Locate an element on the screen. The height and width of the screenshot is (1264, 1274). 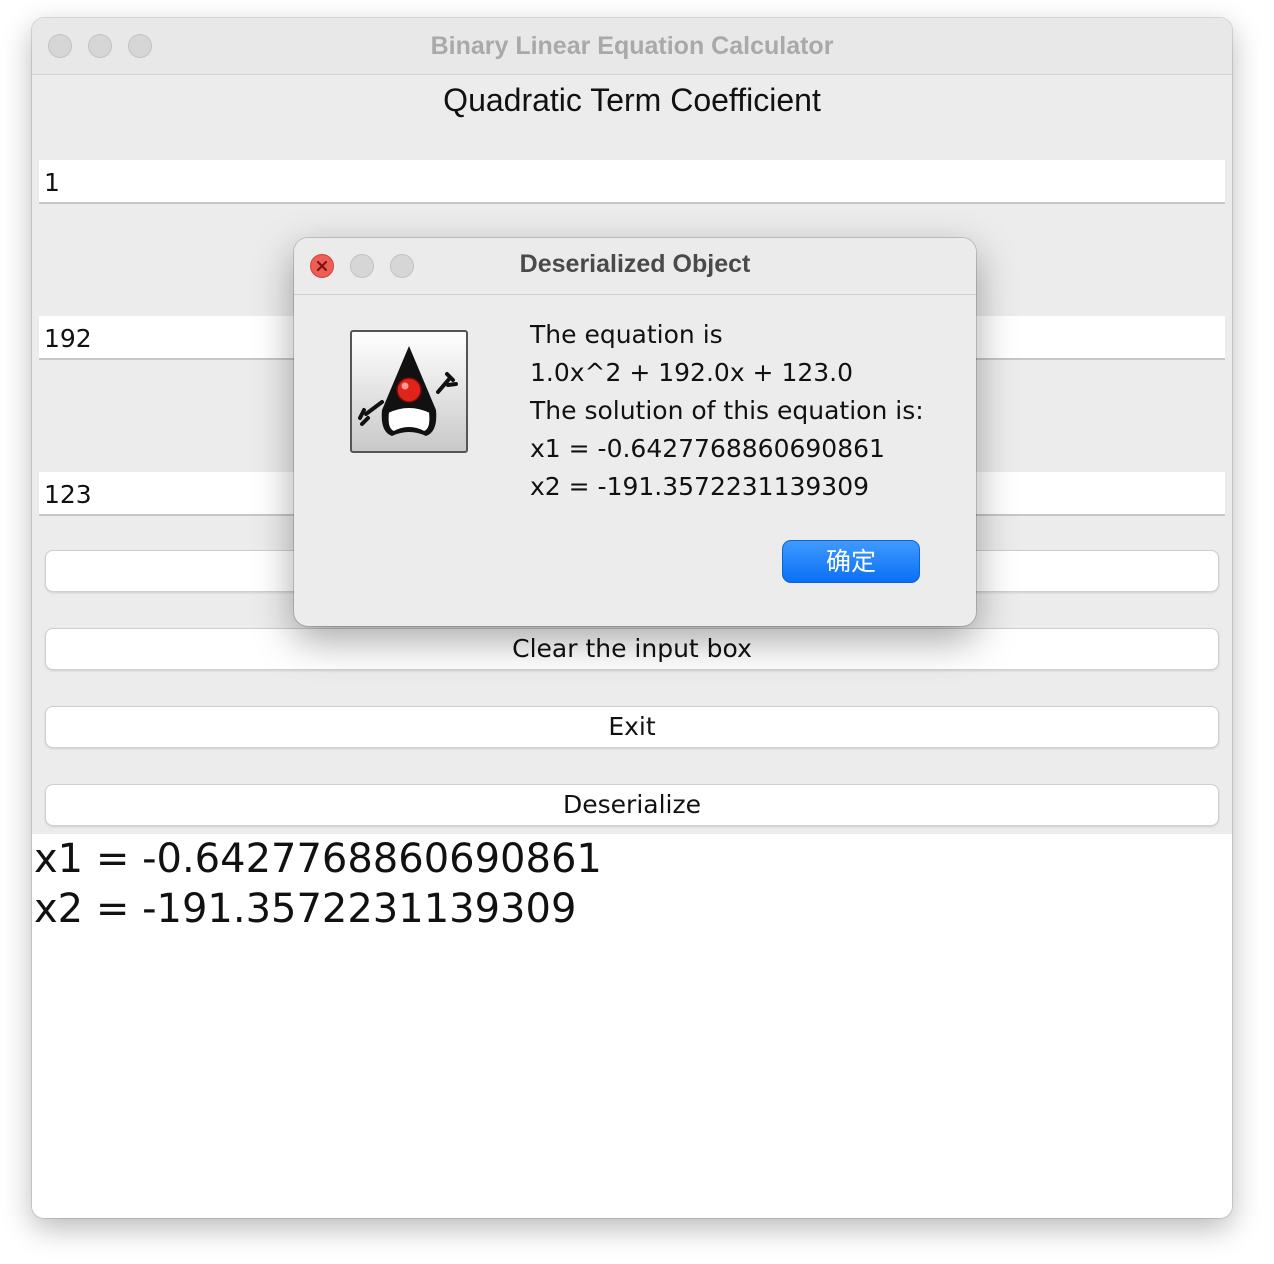
deserialize-button: Deserialize is located at coordinates (632, 805).